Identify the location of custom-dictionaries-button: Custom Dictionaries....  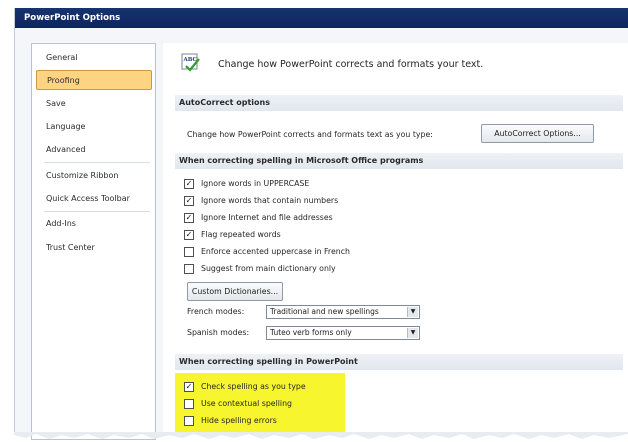
(235, 291).